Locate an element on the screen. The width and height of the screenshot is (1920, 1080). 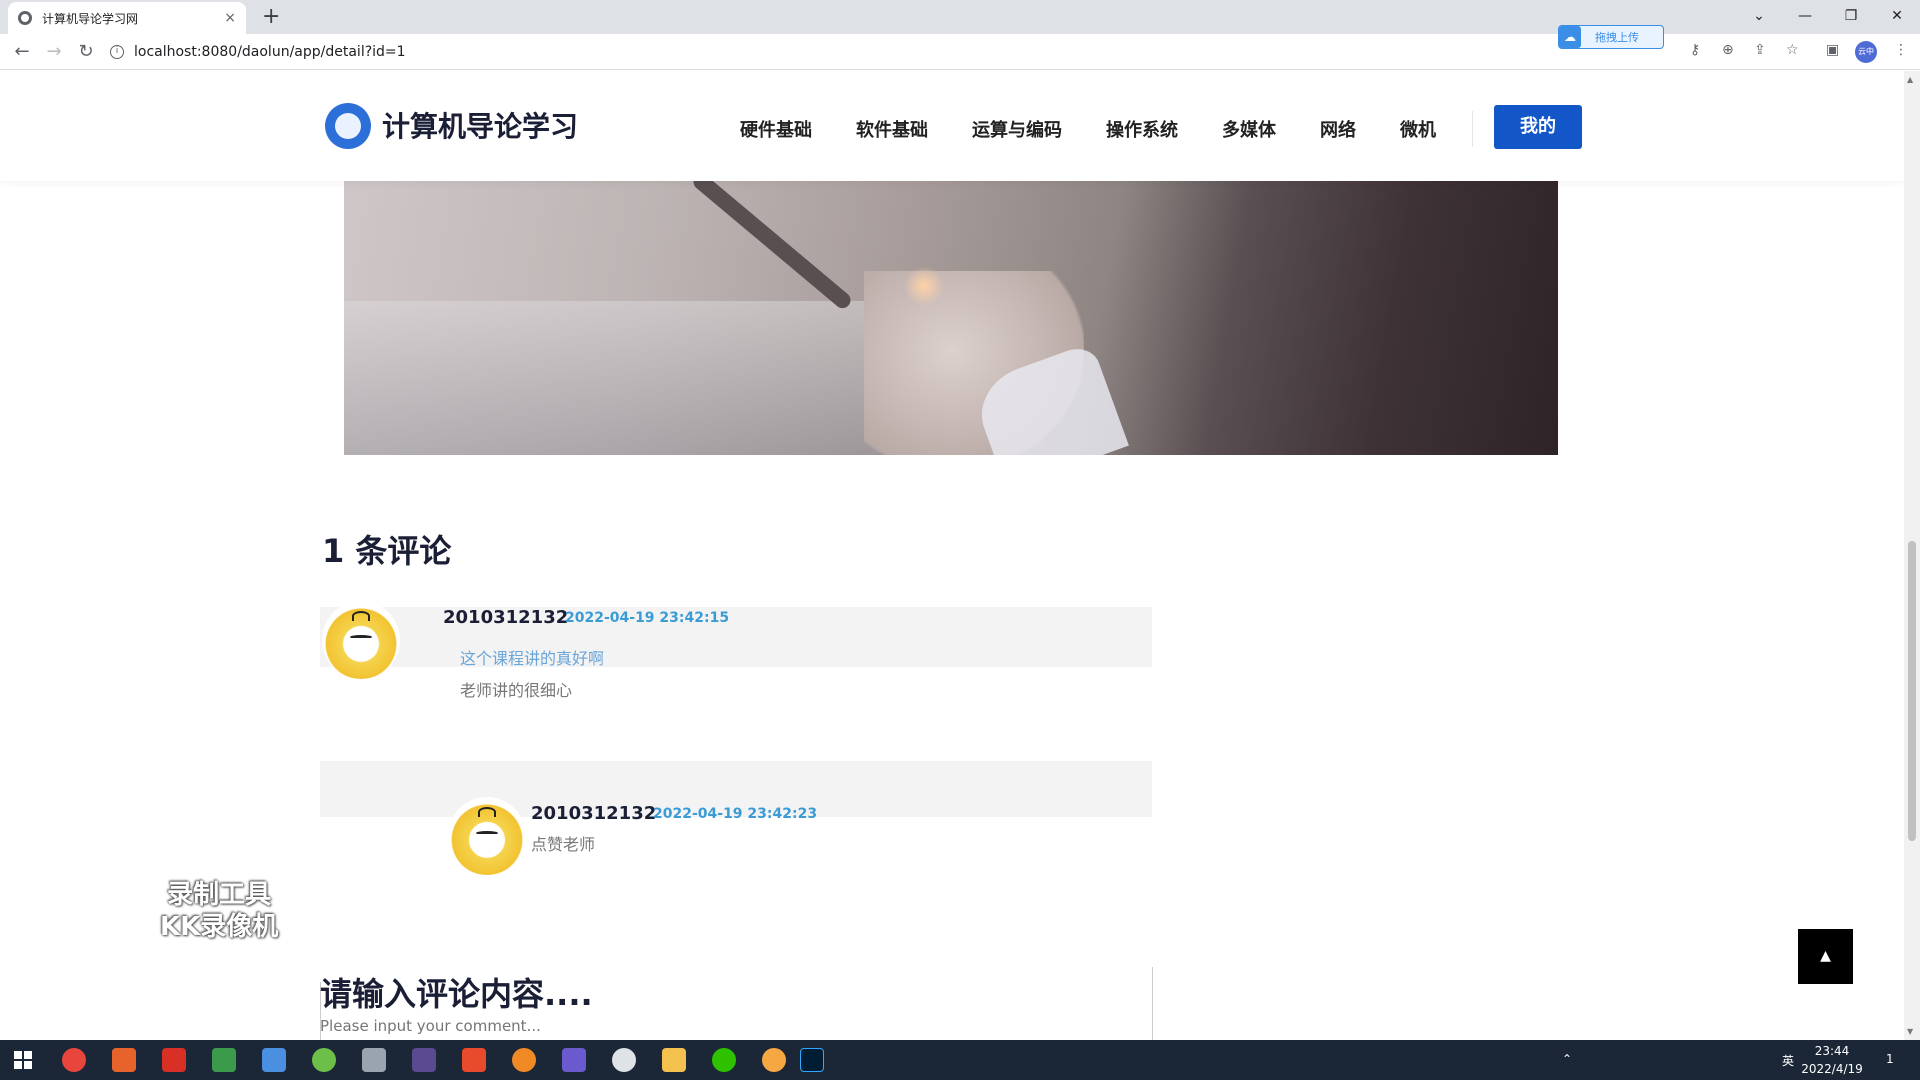
new-tab-button: + is located at coordinates (271, 16).